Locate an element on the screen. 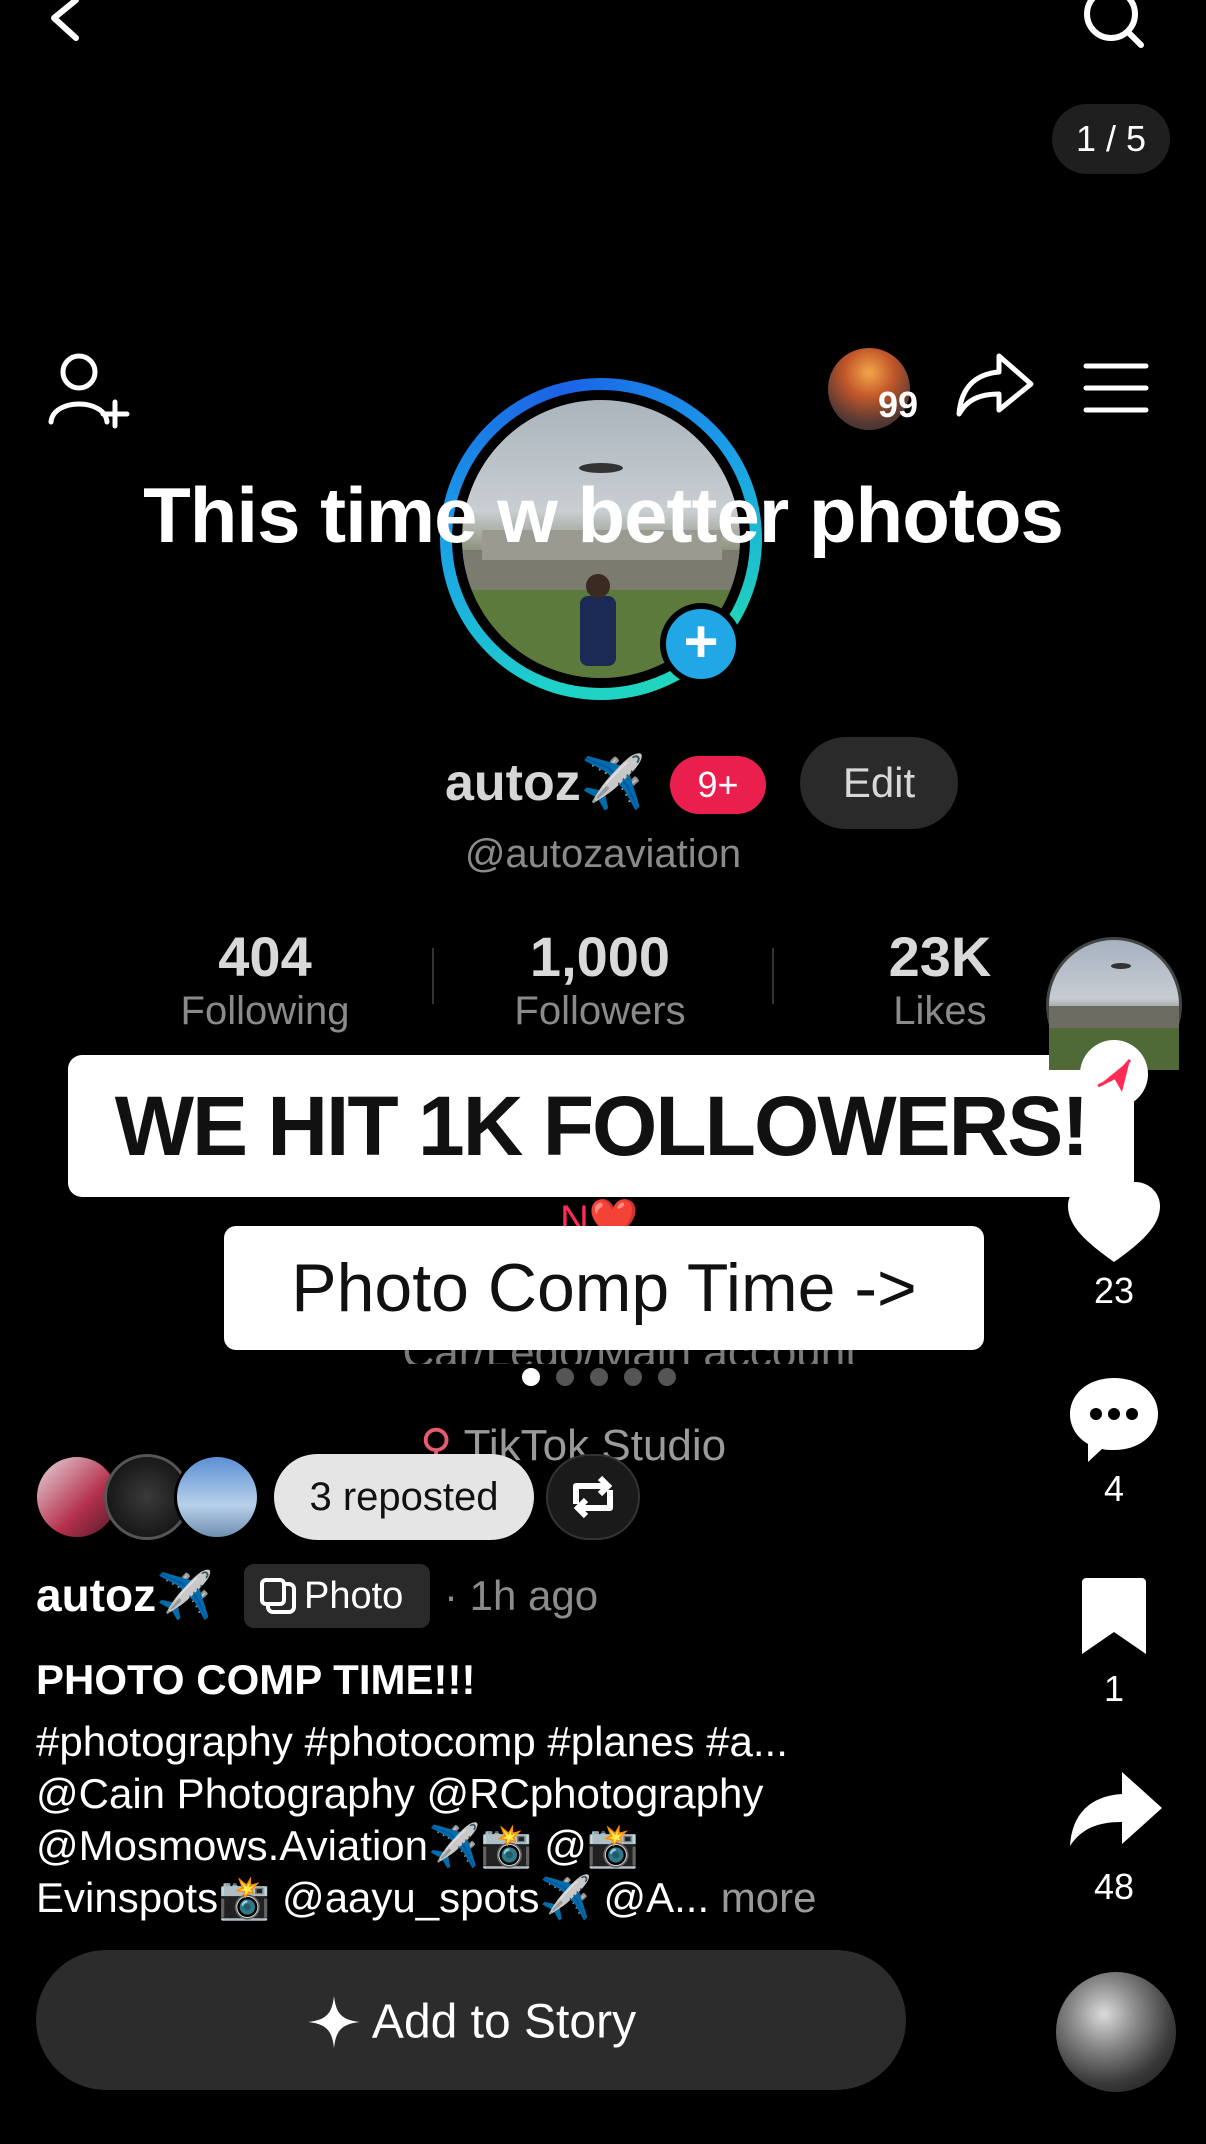  caption-line: @Cain Photography @RCphotography is located at coordinates (400, 1793).